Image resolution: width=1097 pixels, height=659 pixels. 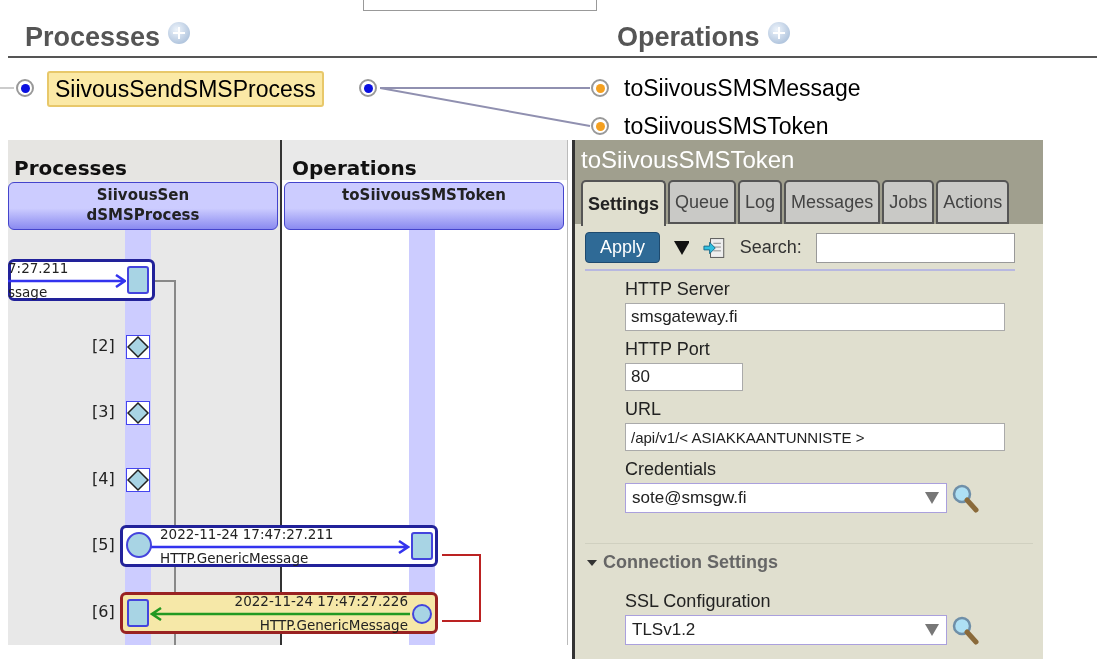 I want to click on event-index: [2], so click(x=103, y=345).